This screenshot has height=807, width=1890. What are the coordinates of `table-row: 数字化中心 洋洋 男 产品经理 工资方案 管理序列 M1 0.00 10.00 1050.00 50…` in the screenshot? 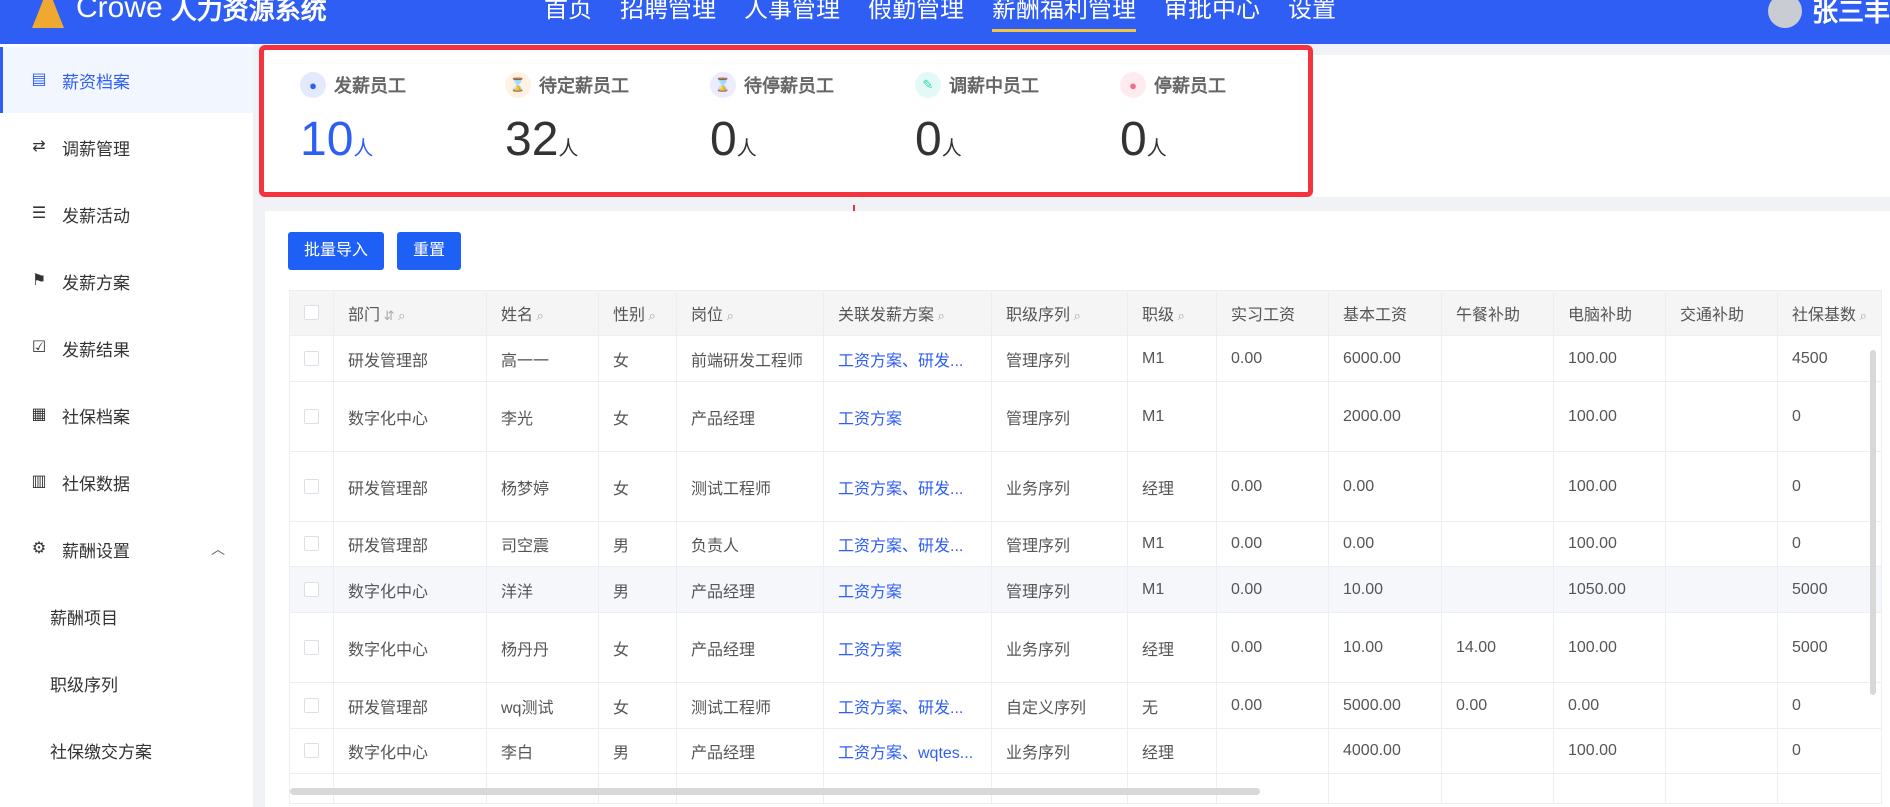 It's located at (1085, 589).